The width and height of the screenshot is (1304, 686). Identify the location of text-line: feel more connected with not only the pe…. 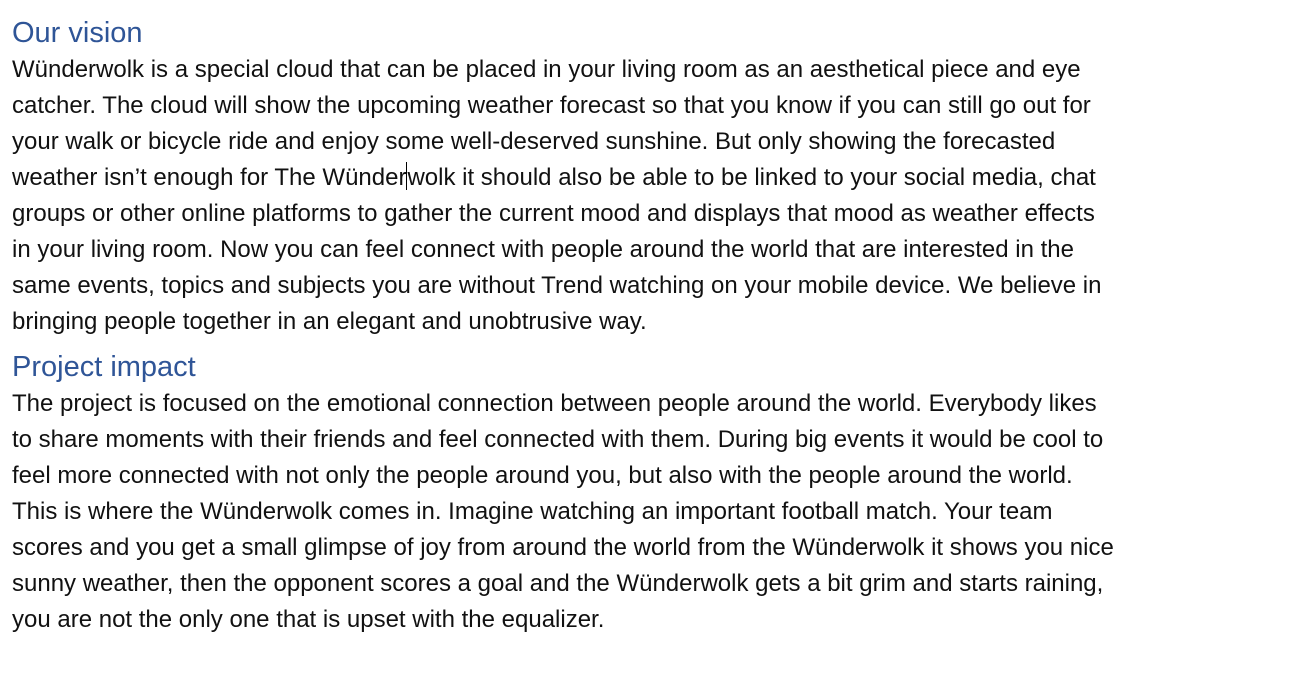
(542, 475).